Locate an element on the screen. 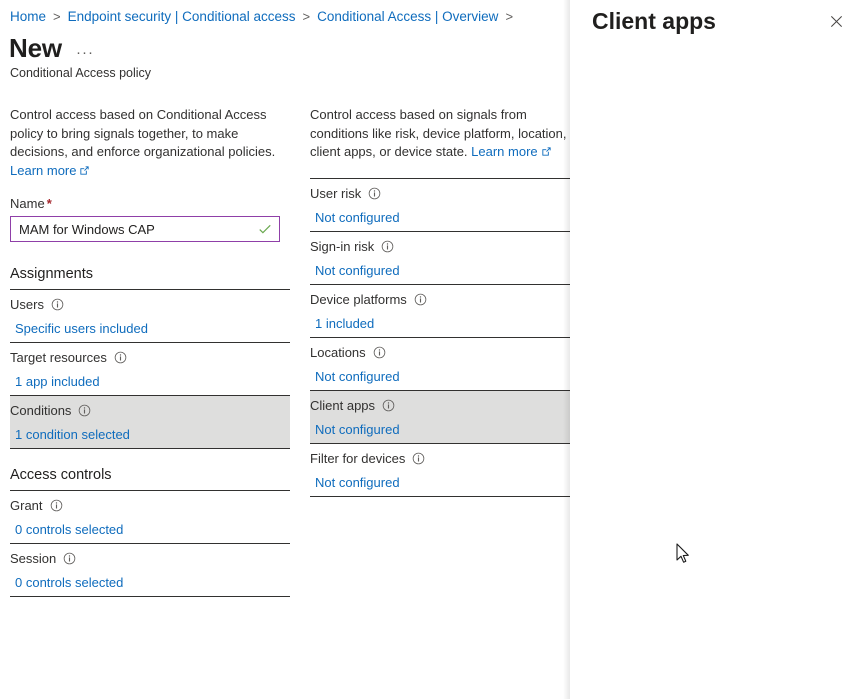  close-panel-button is located at coordinates (836, 21).